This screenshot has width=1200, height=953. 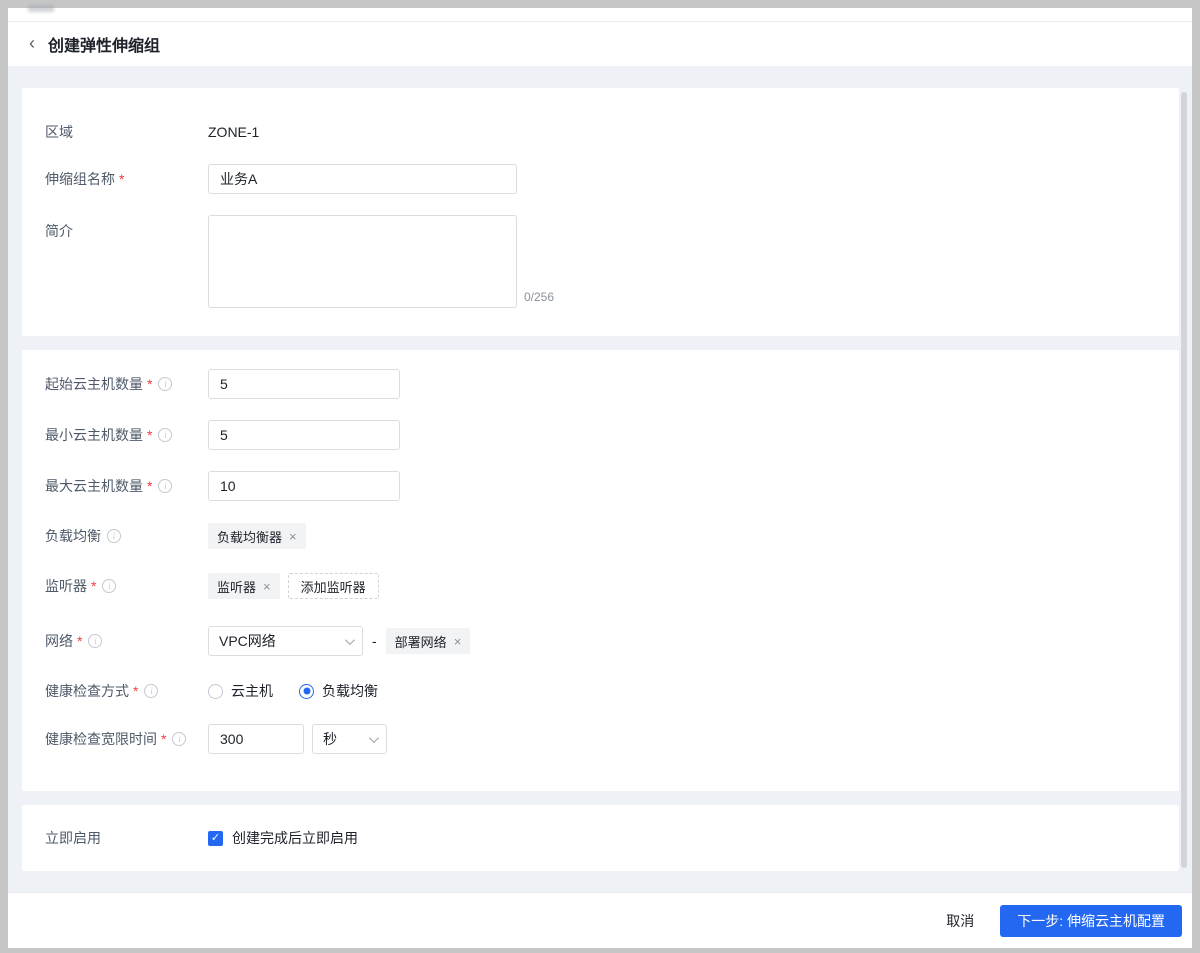 What do you see at coordinates (333, 586) in the screenshot?
I see `add-listener-button: 添加监听器` at bounding box center [333, 586].